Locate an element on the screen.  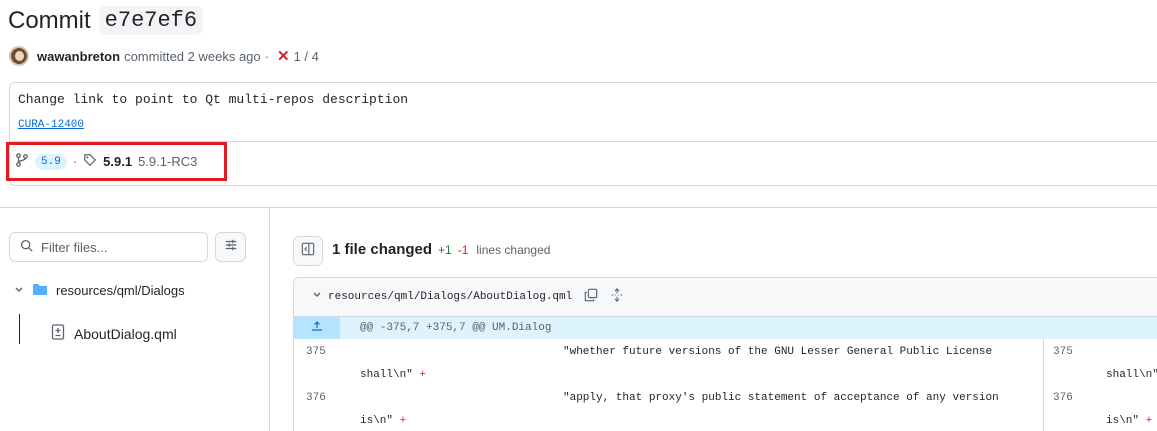
diff-summary: 1 file changed +1 -1 lines changed is located at coordinates (441, 249).